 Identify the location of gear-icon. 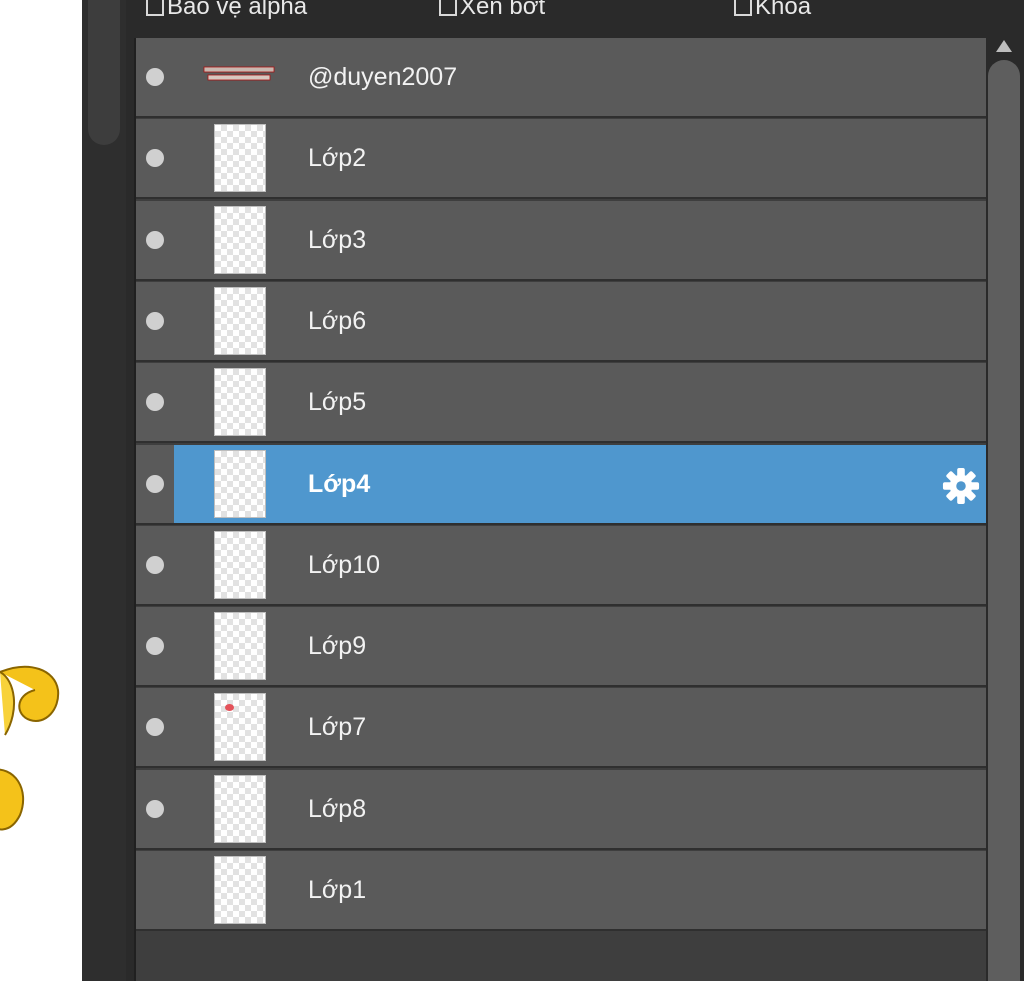
(961, 486).